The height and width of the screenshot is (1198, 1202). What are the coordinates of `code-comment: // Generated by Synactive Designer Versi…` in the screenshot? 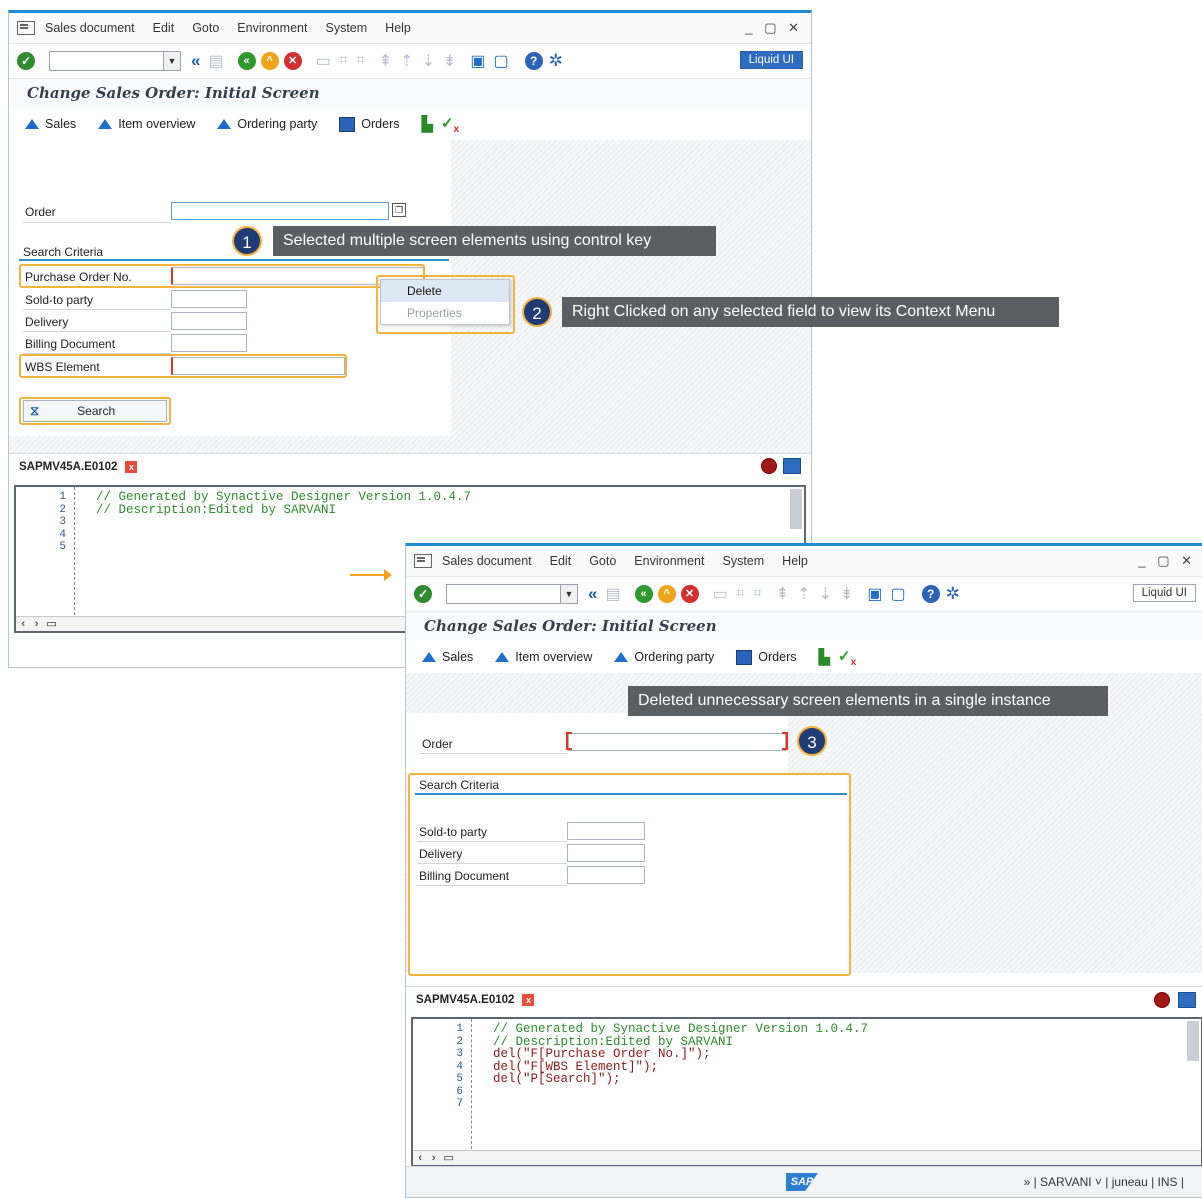 It's located at (681, 1029).